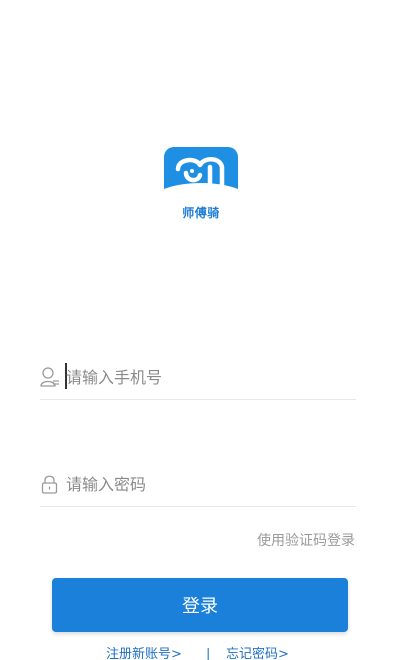 The width and height of the screenshot is (400, 660). I want to click on password-input, so click(209, 484).